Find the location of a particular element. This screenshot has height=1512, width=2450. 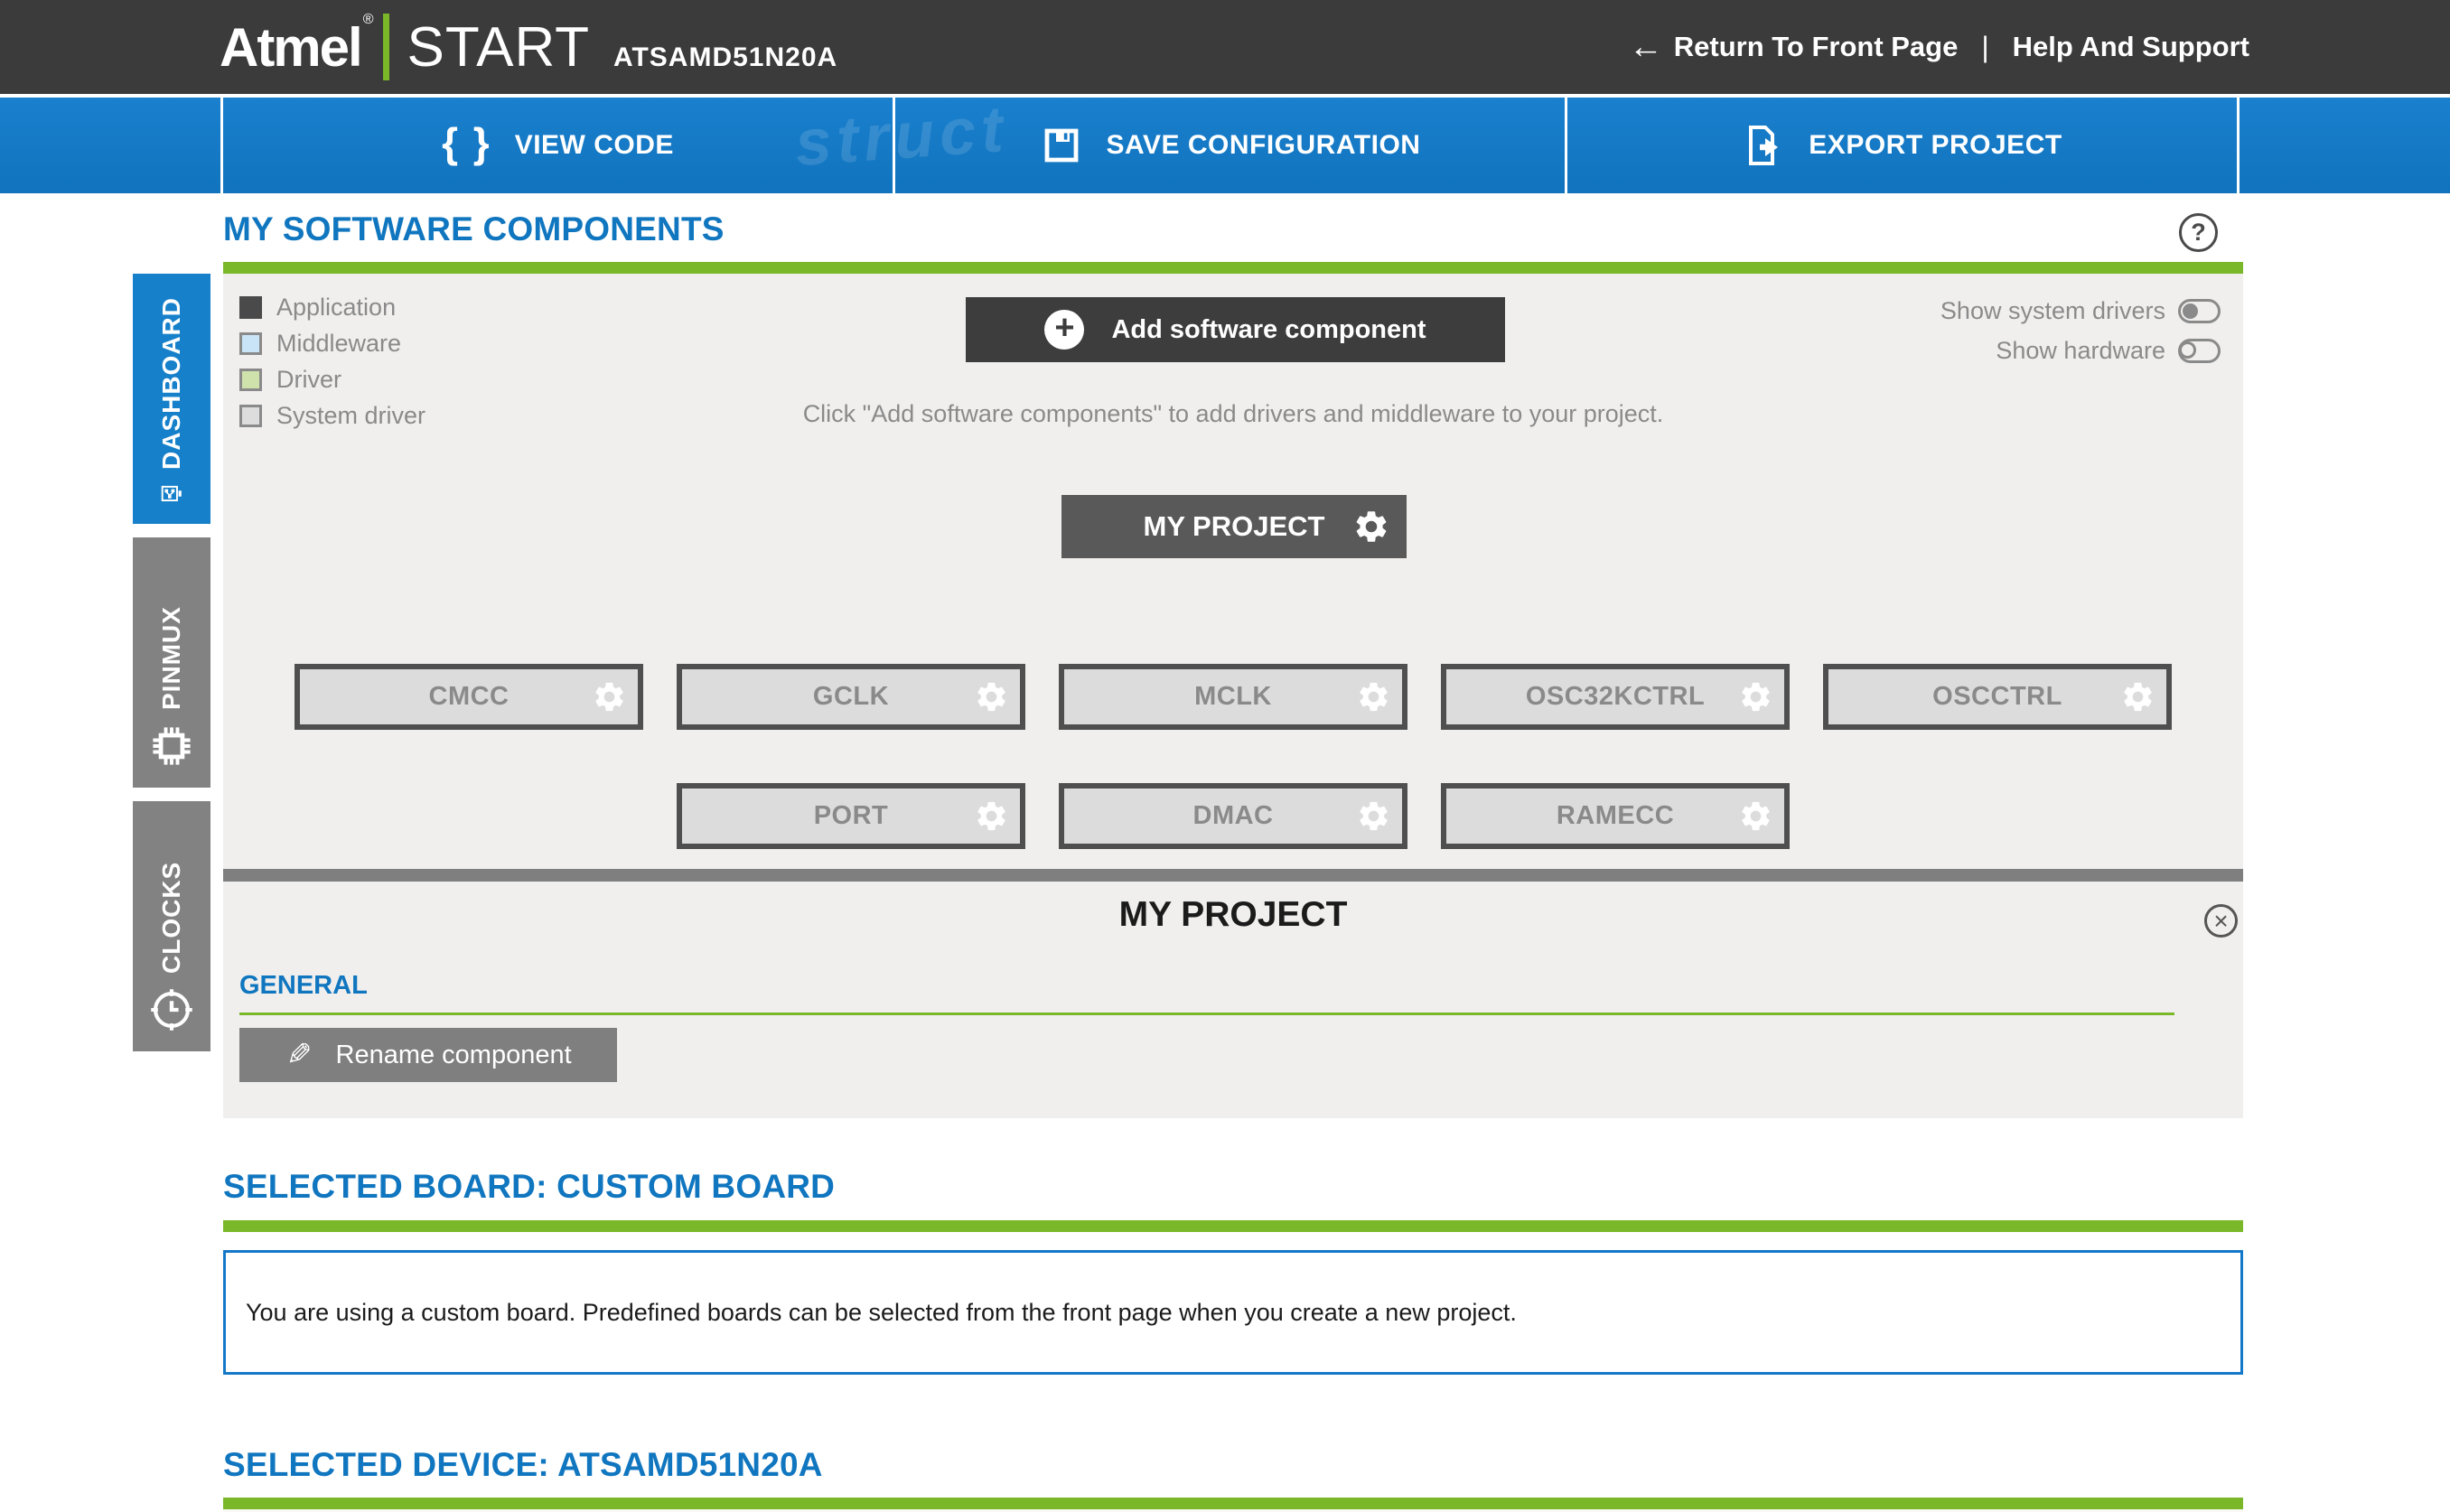

close-icon: × is located at coordinates (2221, 921).